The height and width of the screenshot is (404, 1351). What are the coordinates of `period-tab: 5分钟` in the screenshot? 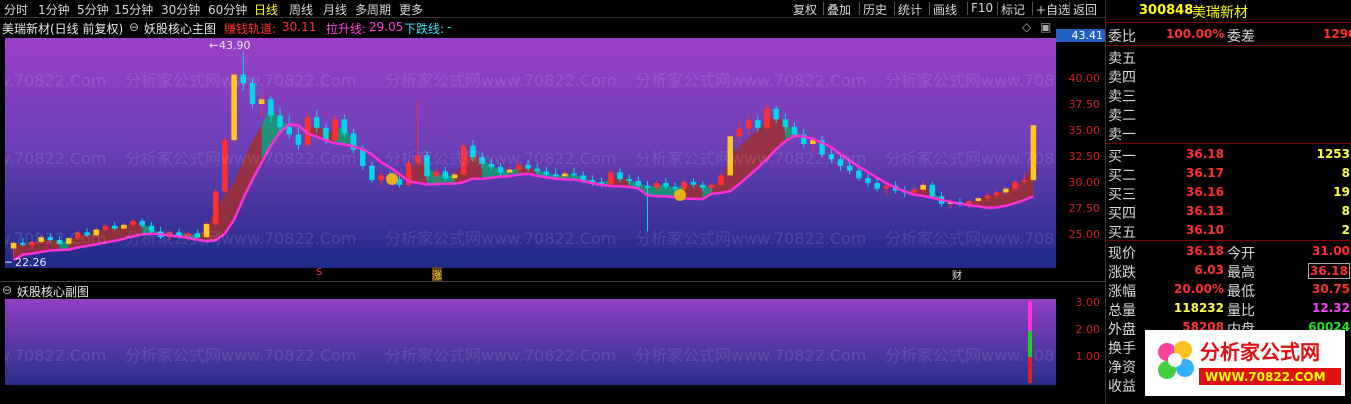 It's located at (93, 9).